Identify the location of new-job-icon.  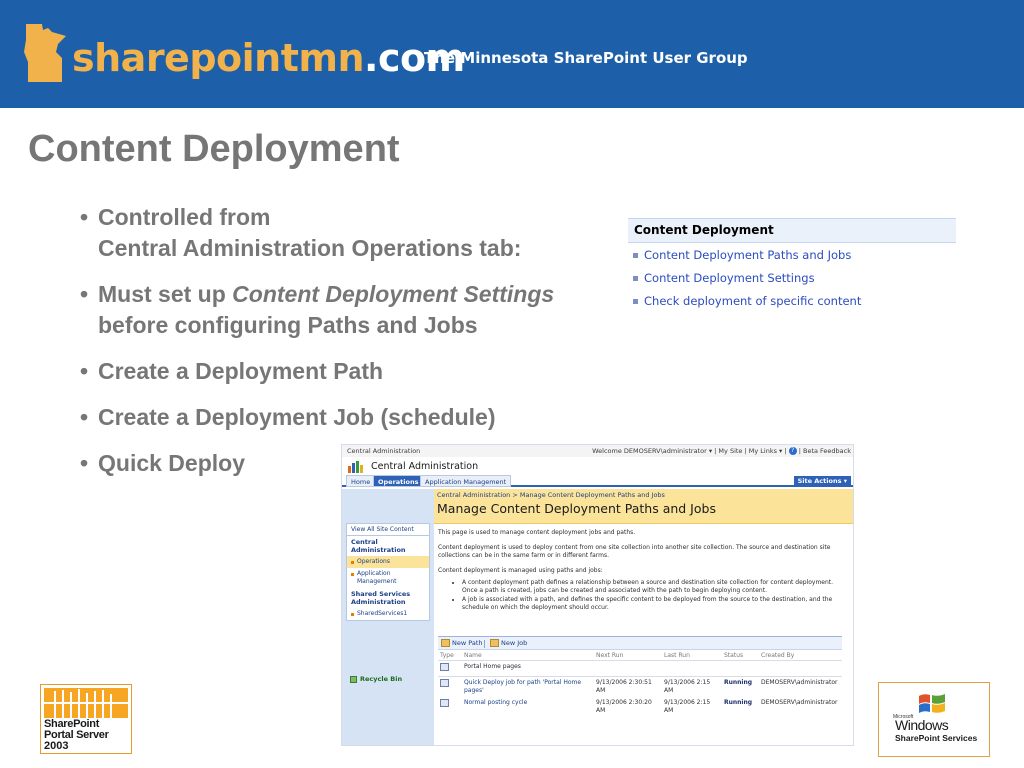
(494, 643).